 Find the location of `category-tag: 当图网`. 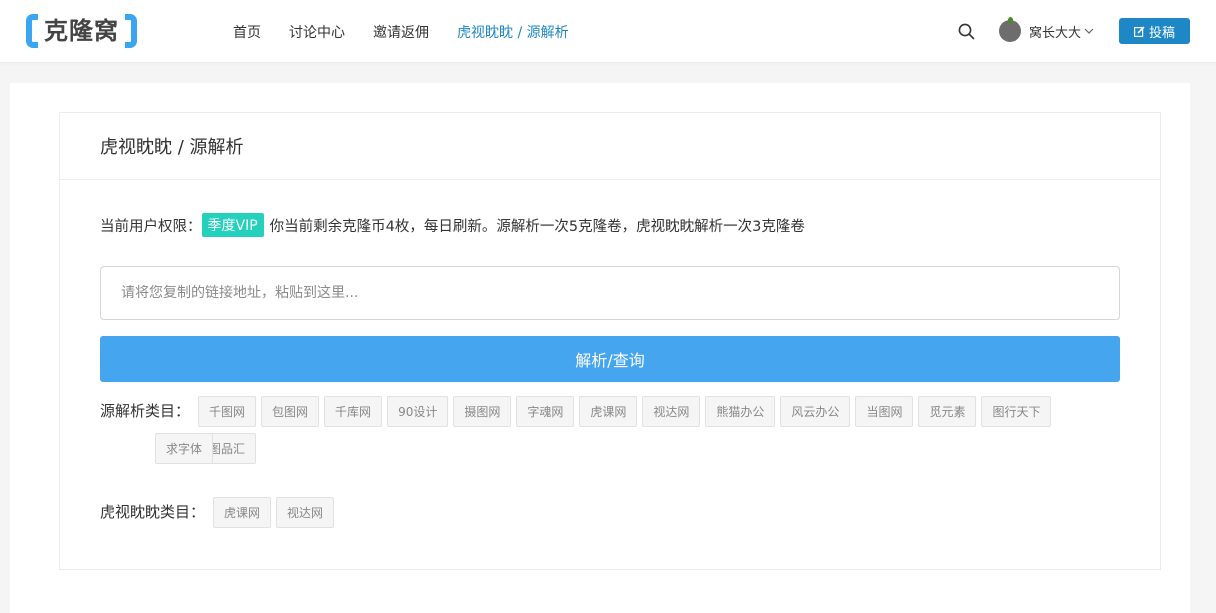

category-tag: 当图网 is located at coordinates (884, 411).